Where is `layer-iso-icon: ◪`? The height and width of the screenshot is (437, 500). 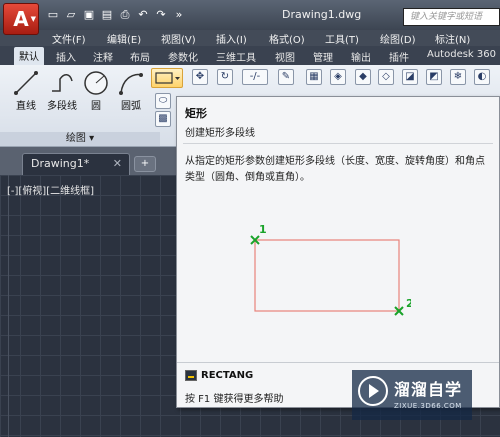
layer-iso-icon: ◪ is located at coordinates (410, 77).